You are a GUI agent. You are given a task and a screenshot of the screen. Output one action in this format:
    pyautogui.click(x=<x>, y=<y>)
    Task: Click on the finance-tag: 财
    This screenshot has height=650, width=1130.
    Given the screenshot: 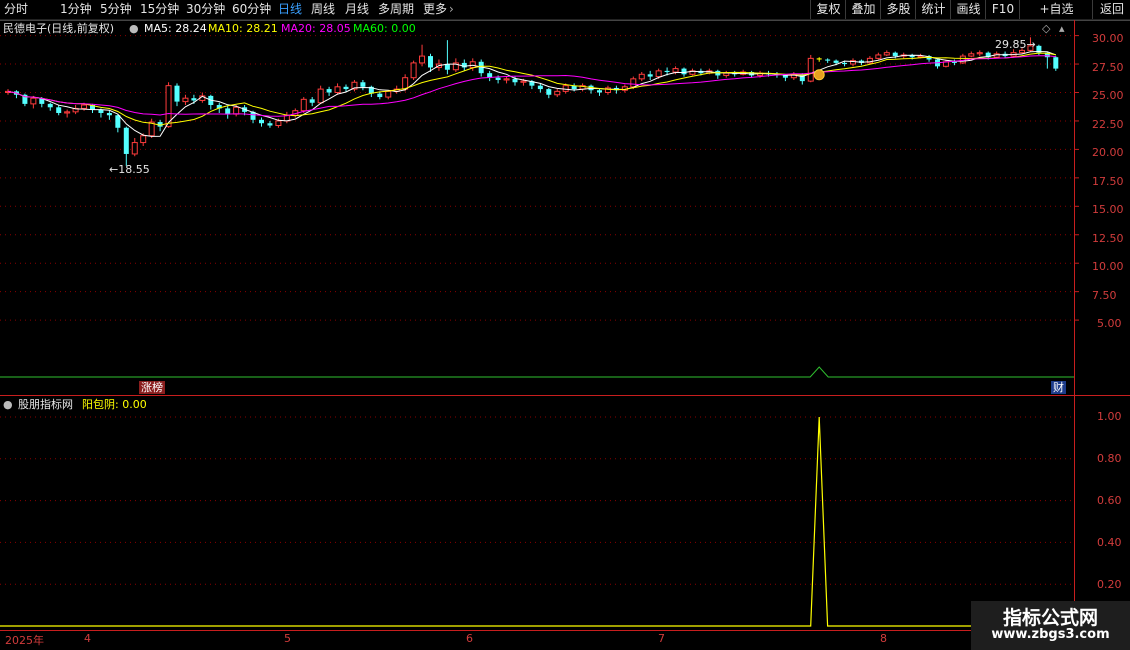 What is the action you would take?
    pyautogui.click(x=1058, y=387)
    